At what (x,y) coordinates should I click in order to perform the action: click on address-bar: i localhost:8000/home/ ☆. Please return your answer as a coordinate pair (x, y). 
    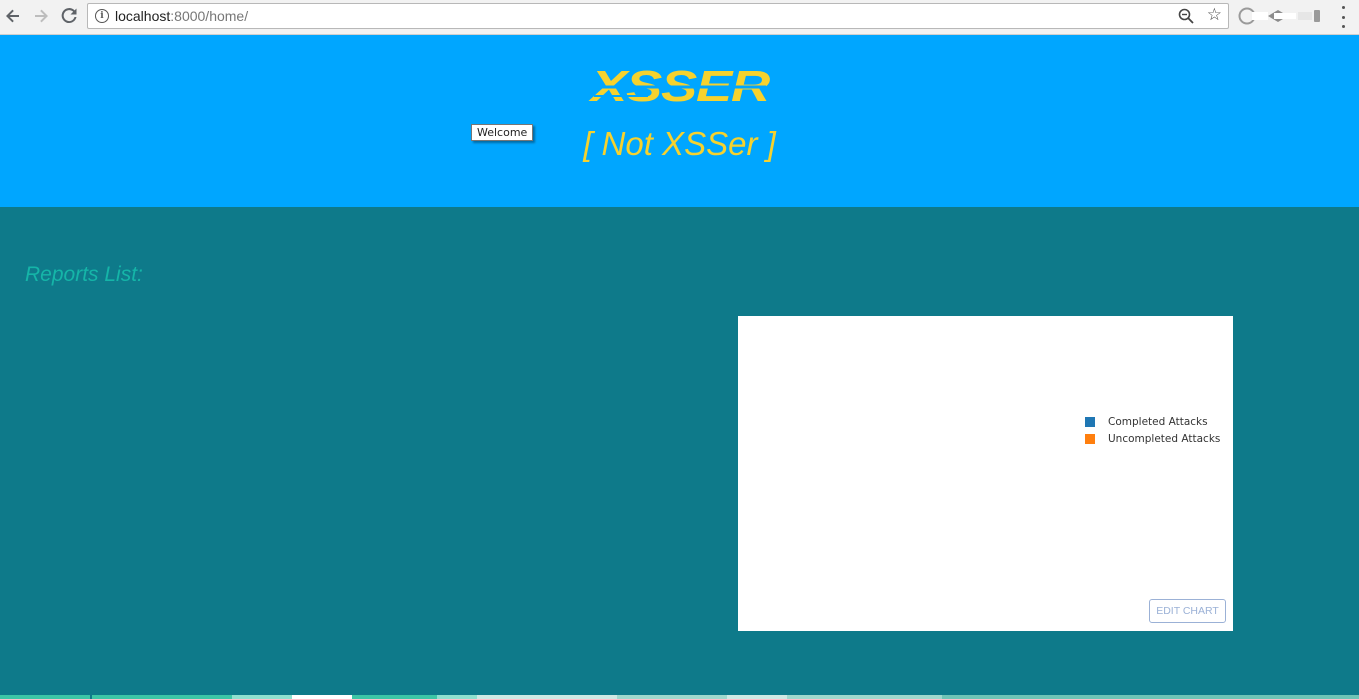
    Looking at the image, I should click on (658, 16).